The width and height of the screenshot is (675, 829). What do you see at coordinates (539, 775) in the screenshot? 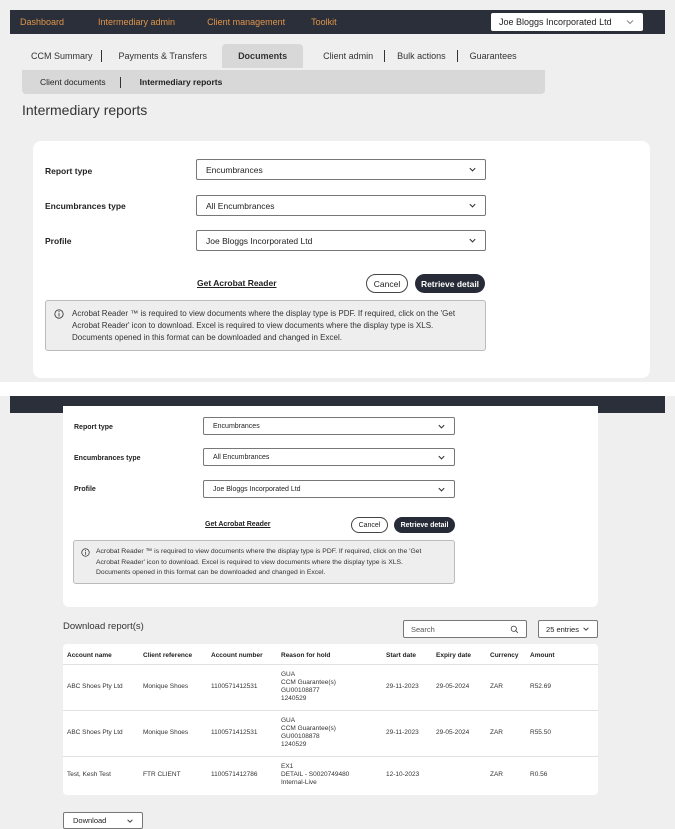
I see `cell-amount: R0.56` at bounding box center [539, 775].